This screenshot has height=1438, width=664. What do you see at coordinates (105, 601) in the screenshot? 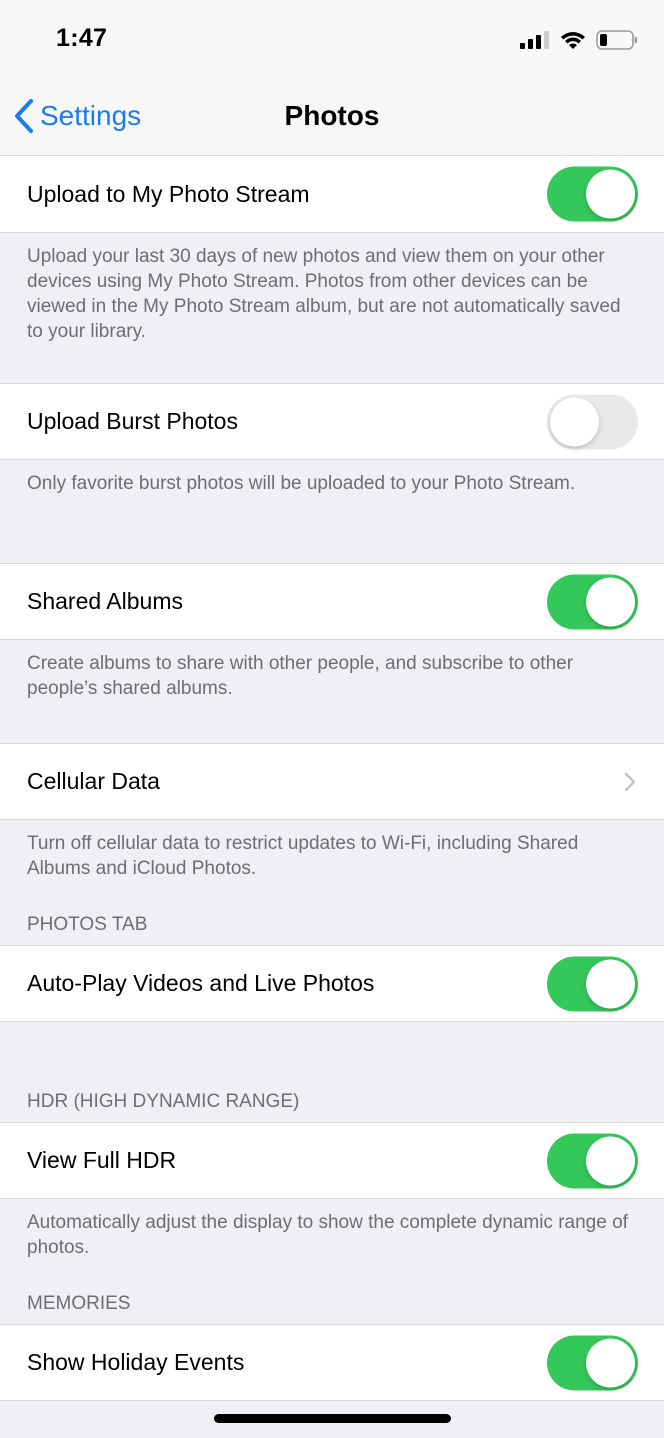
I see `row-label: Shared Albums` at bounding box center [105, 601].